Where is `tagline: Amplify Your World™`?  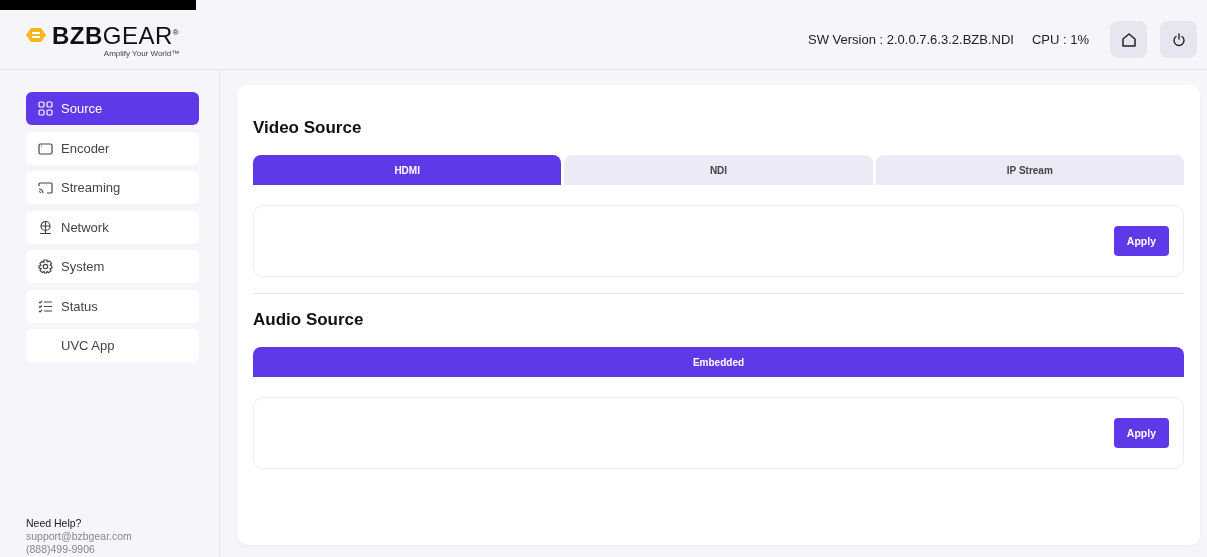
tagline: Amplify Your World™ is located at coordinates (141, 53).